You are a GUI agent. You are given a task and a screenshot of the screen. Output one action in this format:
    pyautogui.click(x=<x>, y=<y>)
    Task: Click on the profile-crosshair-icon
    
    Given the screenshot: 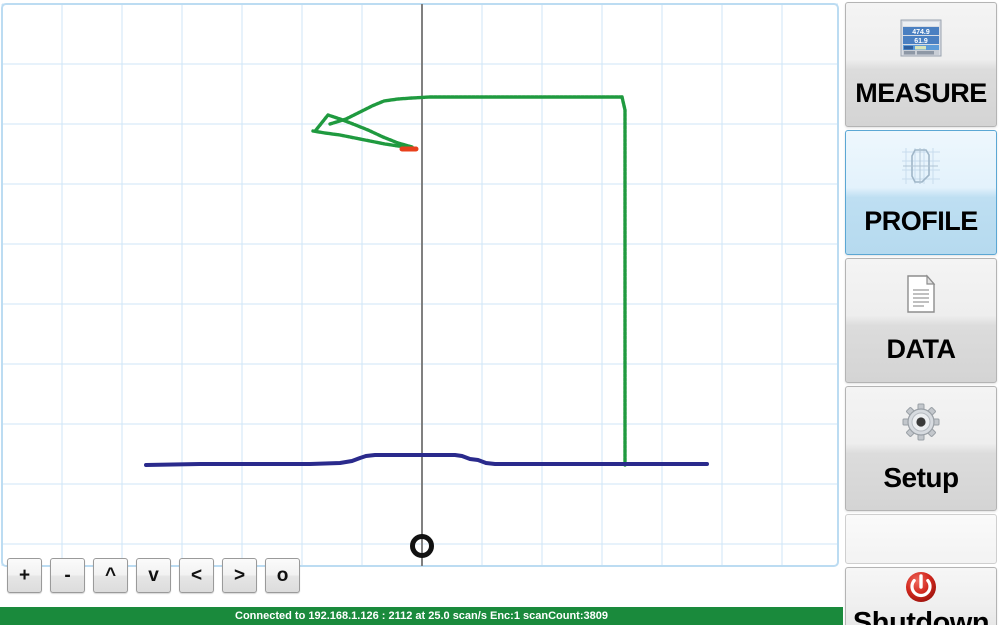 What is the action you would take?
    pyautogui.click(x=921, y=166)
    